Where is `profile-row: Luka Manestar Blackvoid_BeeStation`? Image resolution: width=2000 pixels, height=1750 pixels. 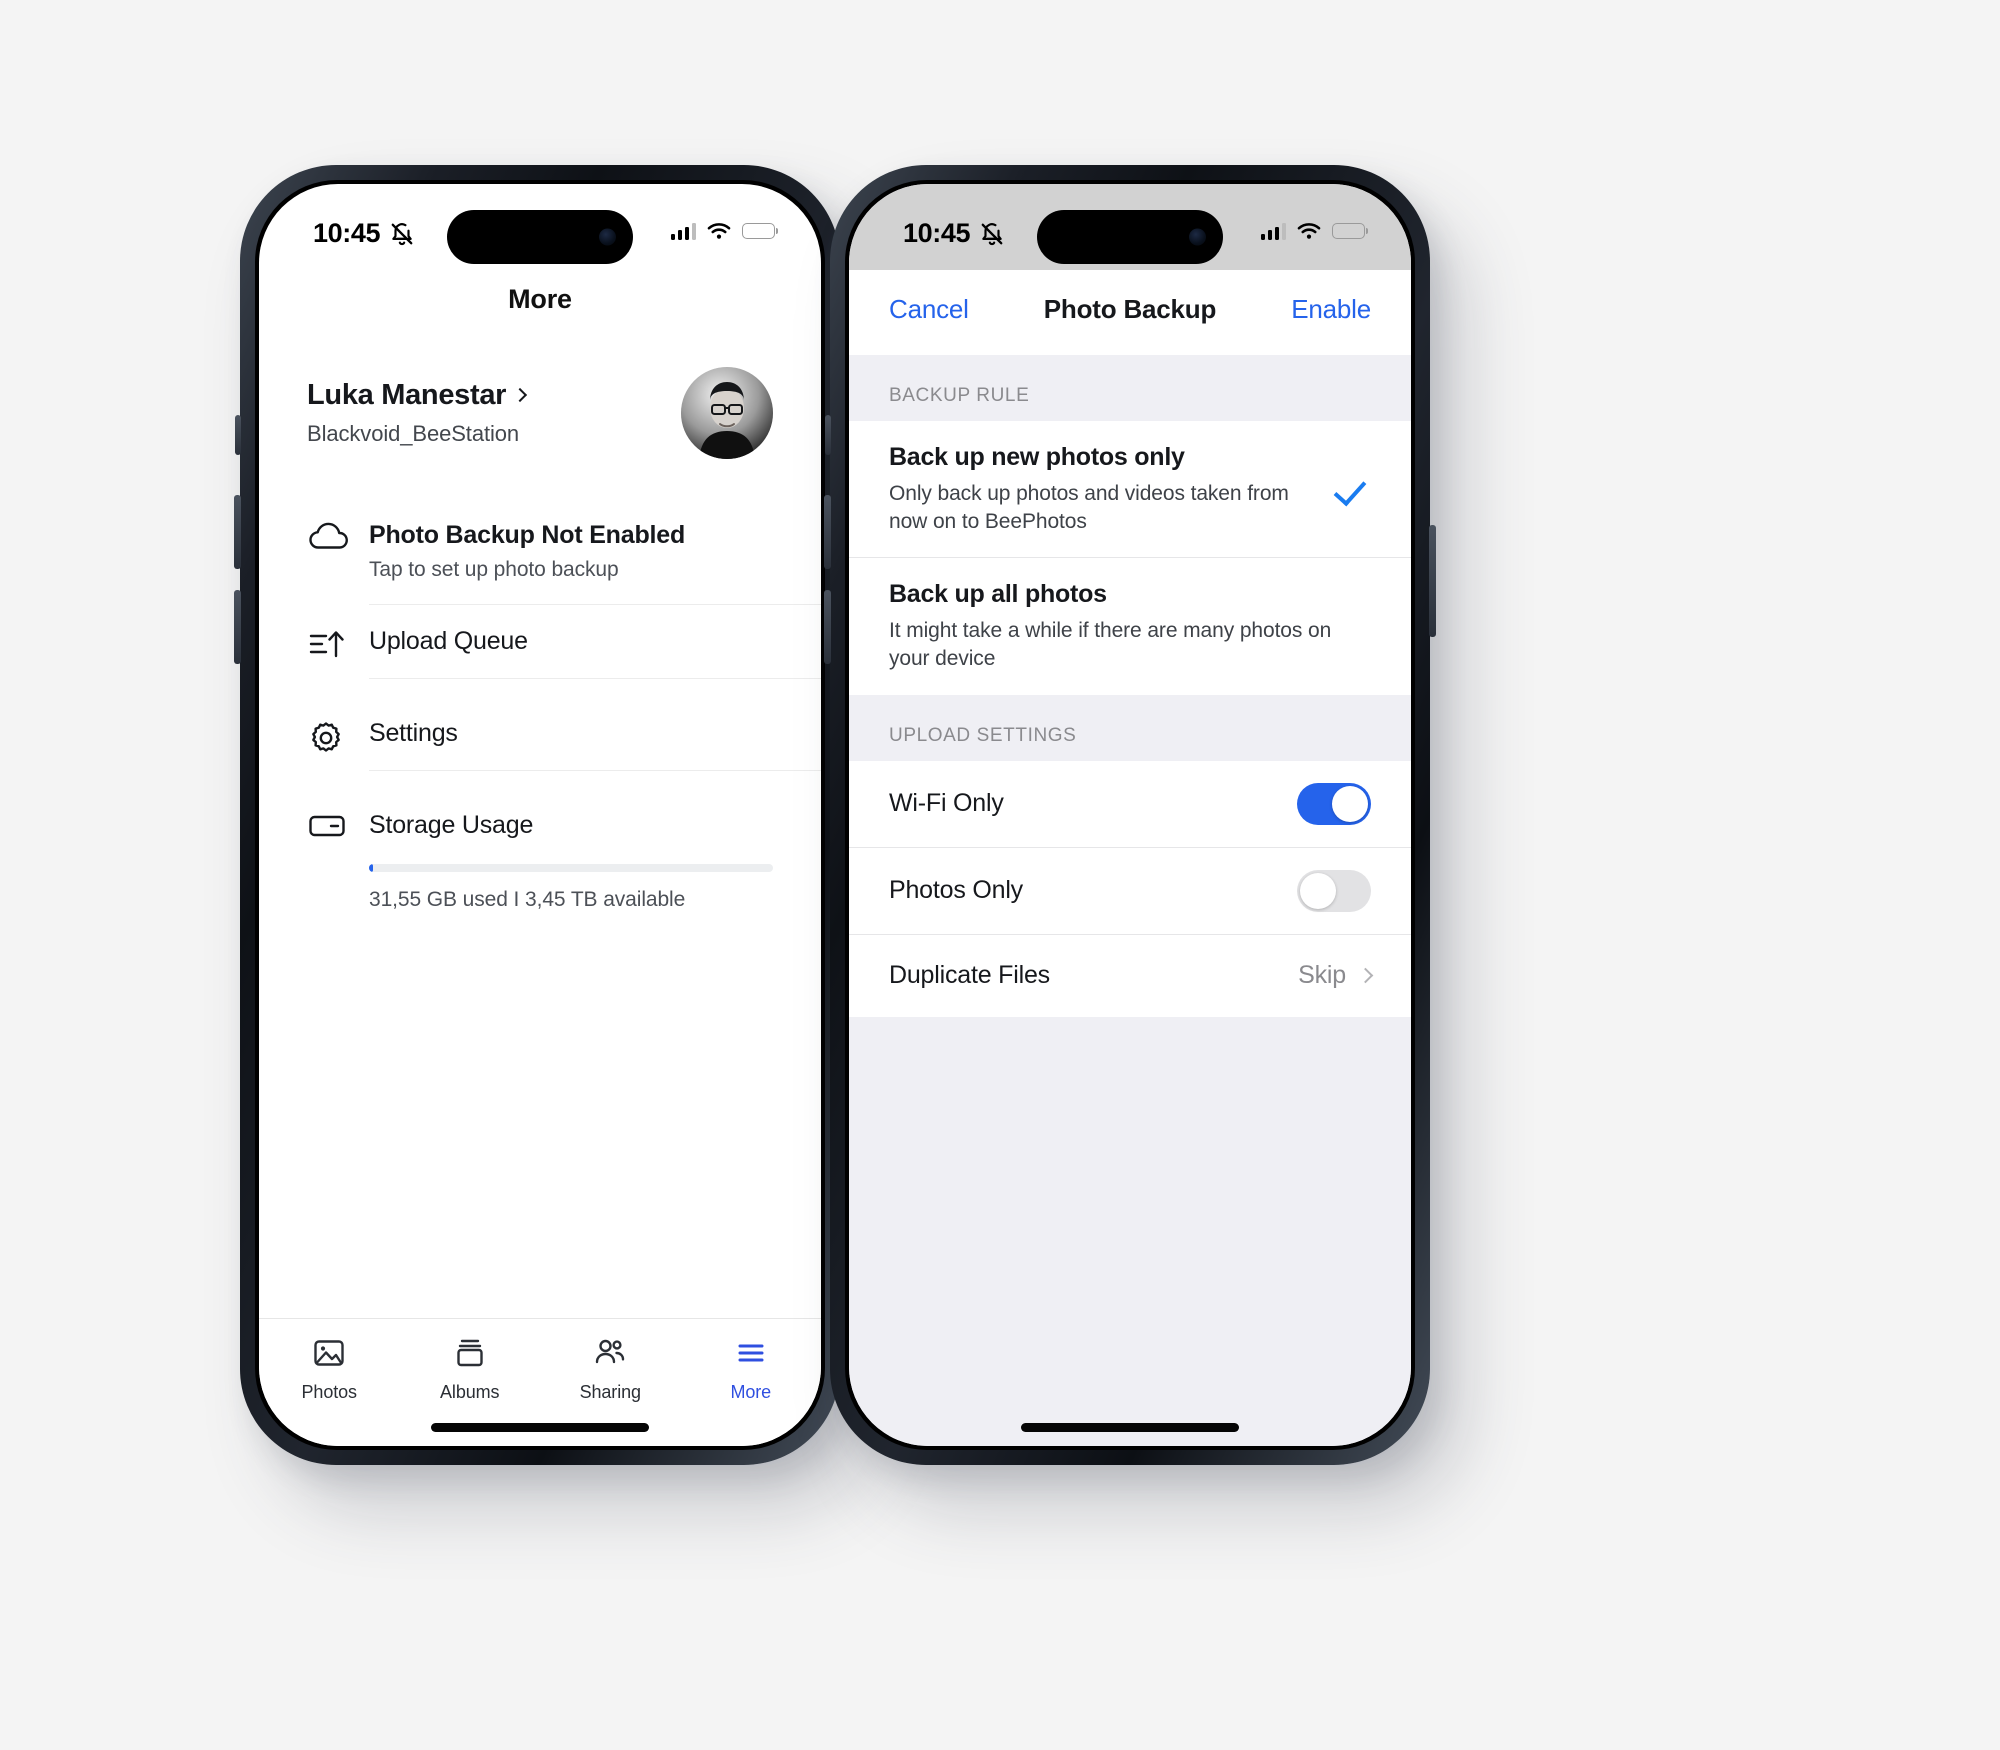 profile-row: Luka Manestar Blackvoid_BeeStation is located at coordinates (540, 412).